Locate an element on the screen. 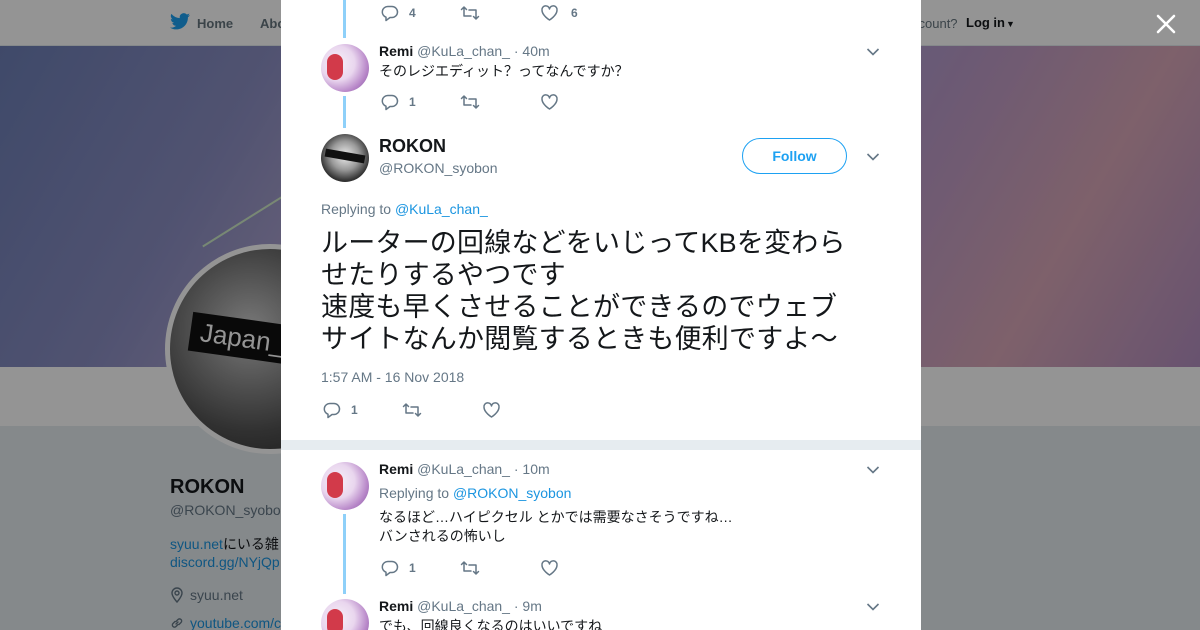 This screenshot has width=1200, height=630. replying-to-handle: @ROKON_syobon is located at coordinates (512, 493).